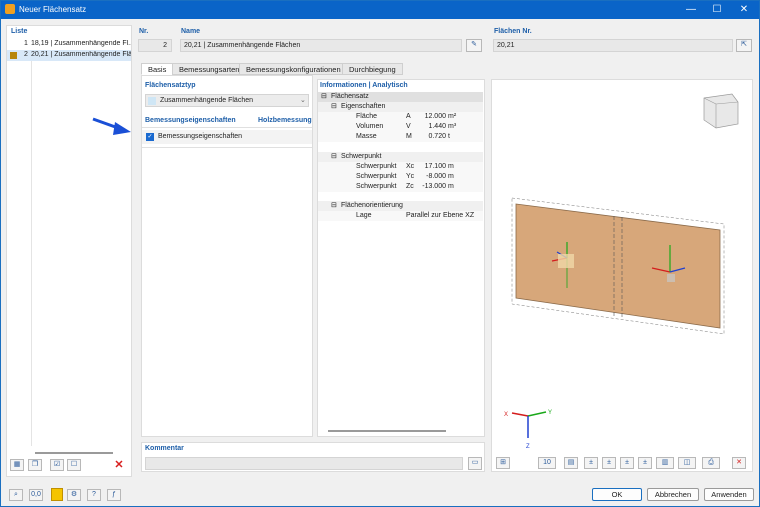 This screenshot has height=507, width=760. I want to click on view-options-icon: ⊞, so click(503, 463).